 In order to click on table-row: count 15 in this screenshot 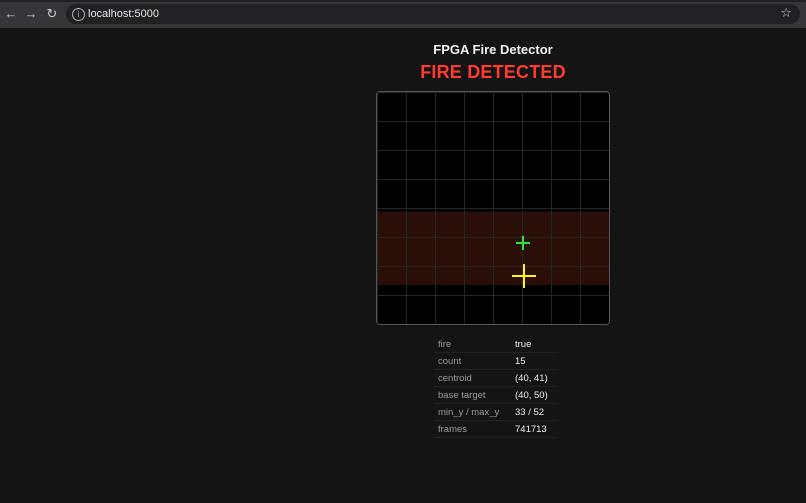, I will do `click(494, 361)`.